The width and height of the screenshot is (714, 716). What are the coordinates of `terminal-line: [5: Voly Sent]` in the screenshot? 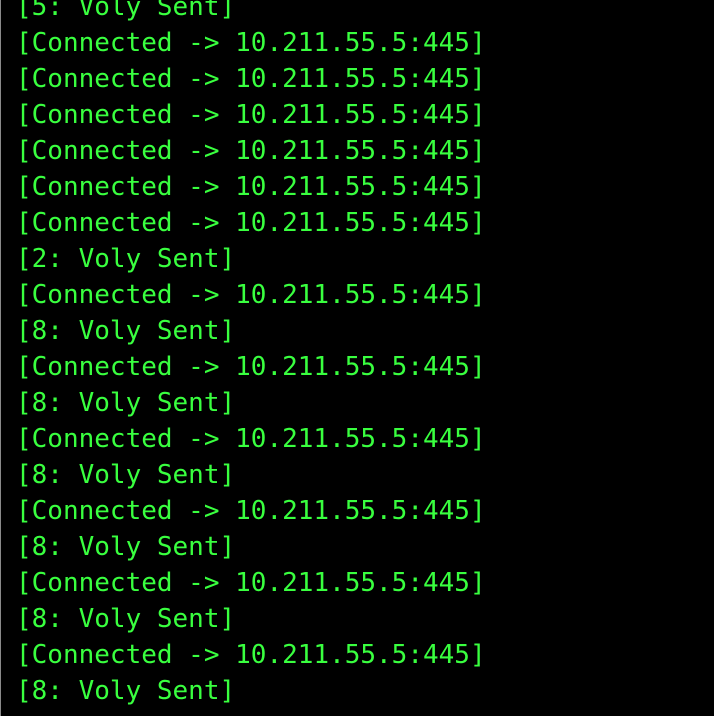 It's located at (126, 11).